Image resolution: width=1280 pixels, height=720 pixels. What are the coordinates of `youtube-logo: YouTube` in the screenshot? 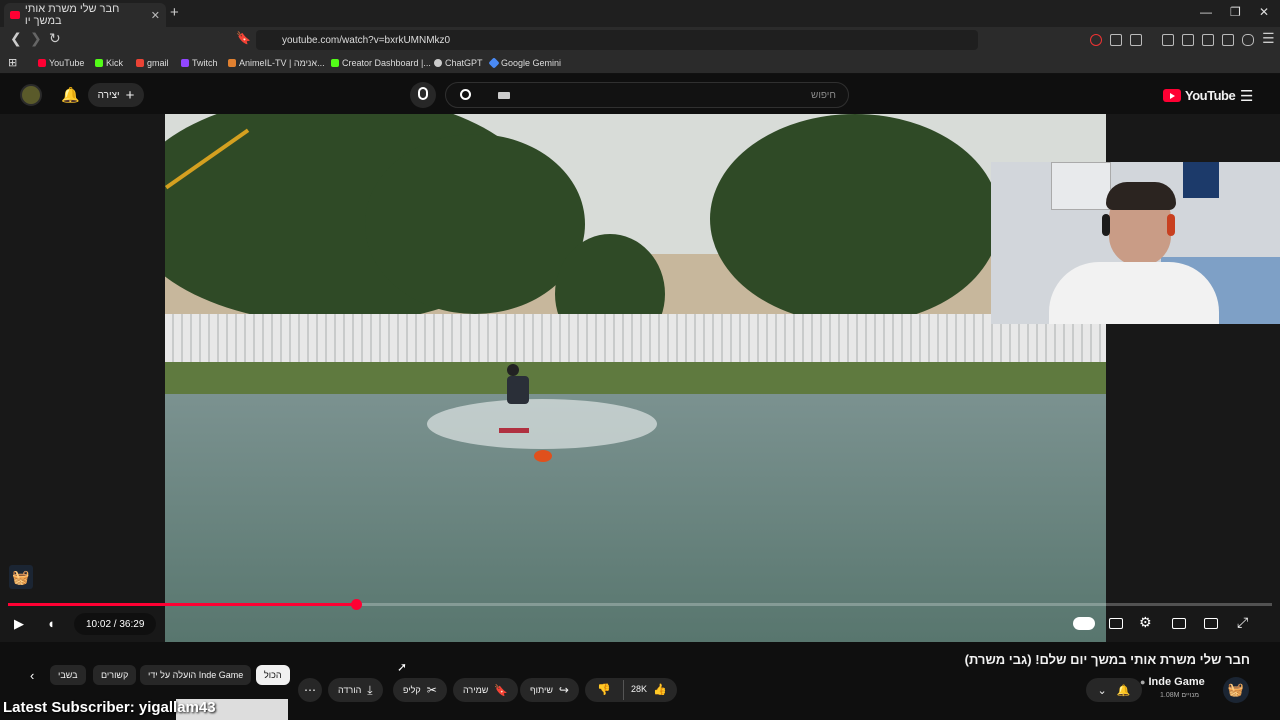 It's located at (1199, 95).